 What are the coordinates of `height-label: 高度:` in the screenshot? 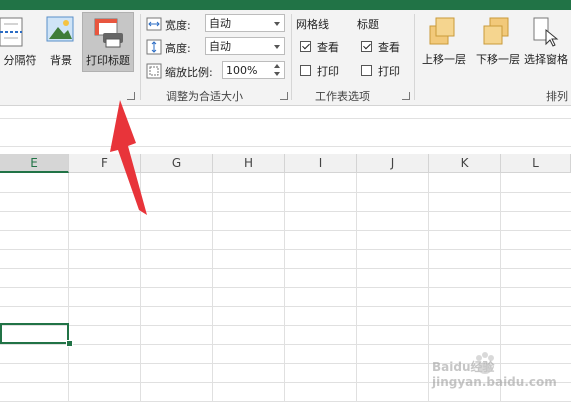 It's located at (178, 48).